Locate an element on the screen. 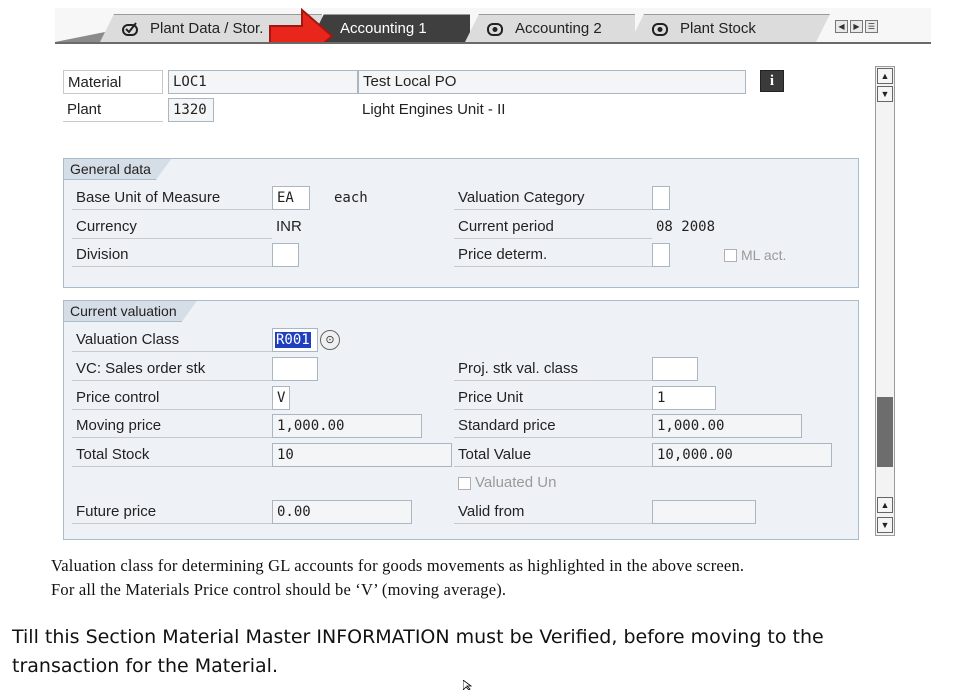 The width and height of the screenshot is (956, 695). info-icon: i is located at coordinates (772, 81).